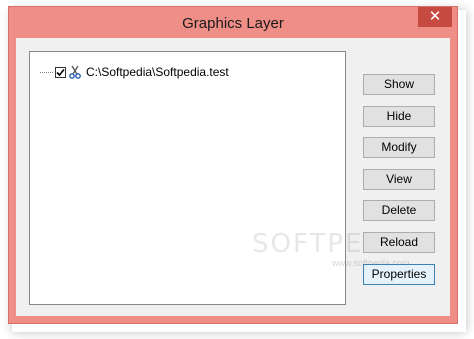 The height and width of the screenshot is (339, 474). I want to click on delete-button: Delete, so click(399, 210).